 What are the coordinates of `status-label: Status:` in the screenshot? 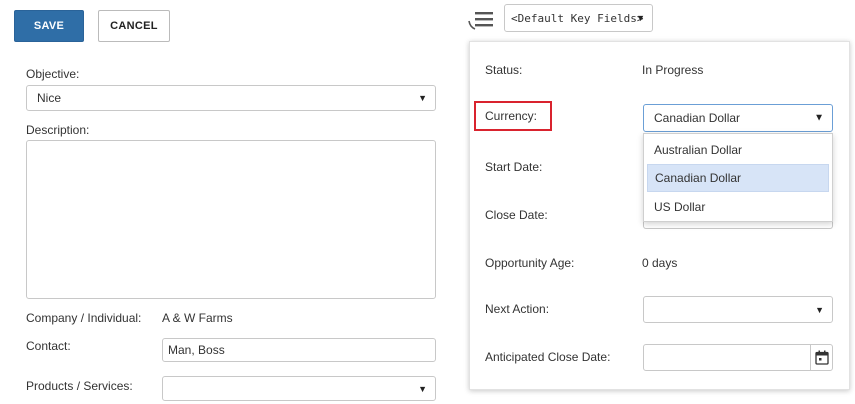 It's located at (504, 70).